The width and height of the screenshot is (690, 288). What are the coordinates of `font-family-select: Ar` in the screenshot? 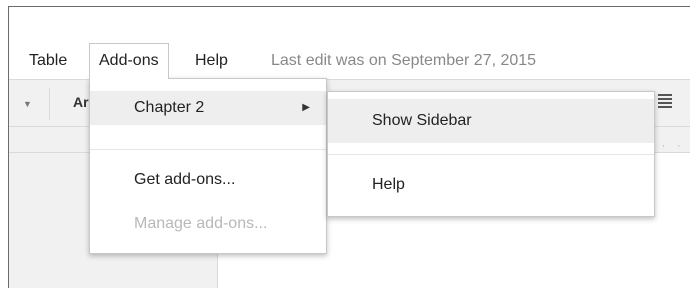 It's located at (81, 102).